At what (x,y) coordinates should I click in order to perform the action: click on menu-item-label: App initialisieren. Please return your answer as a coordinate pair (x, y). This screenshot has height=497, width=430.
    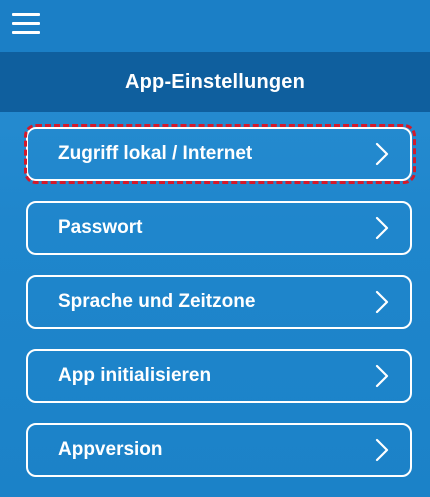
    Looking at the image, I should click on (135, 375).